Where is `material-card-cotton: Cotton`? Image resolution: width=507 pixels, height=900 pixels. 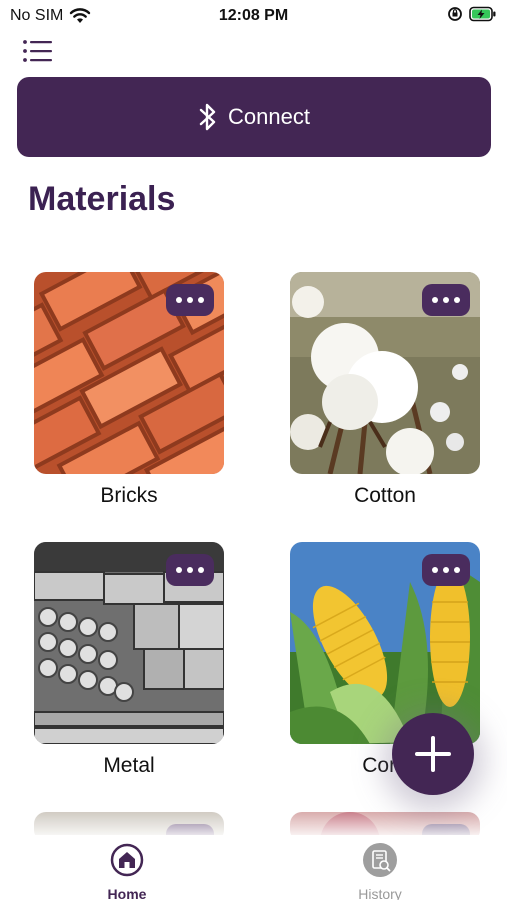
material-card-cotton: Cotton is located at coordinates (385, 390).